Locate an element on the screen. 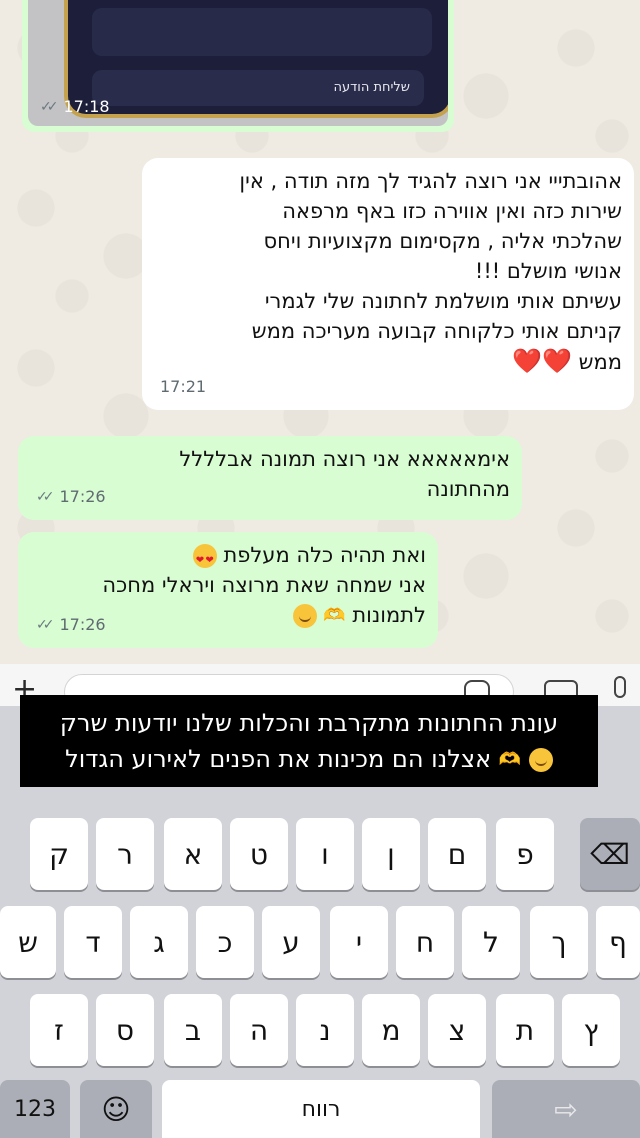 This screenshot has width=640, height=1138. message-line: שהלכתי אליה , מקסימום מקצועיות ויחס is located at coordinates (442, 241).